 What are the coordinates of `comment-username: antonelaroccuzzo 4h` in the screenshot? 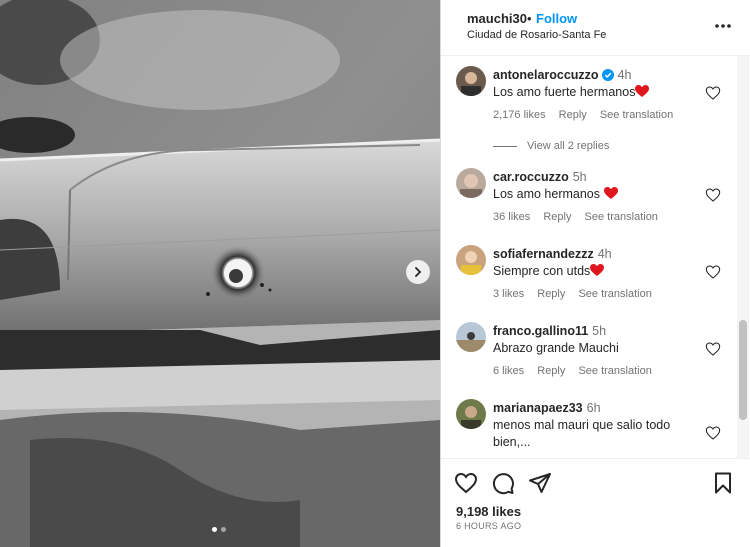 It's located at (562, 75).